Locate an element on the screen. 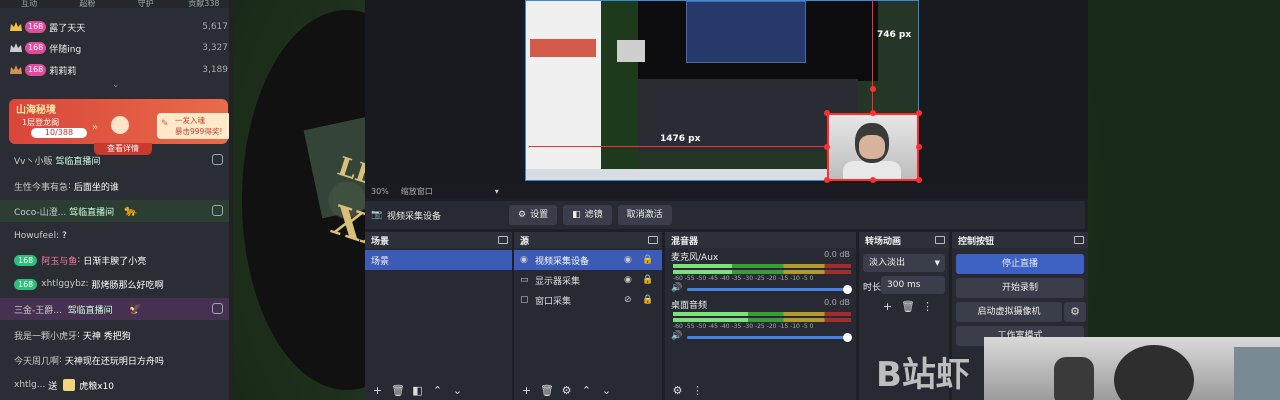  chevron-down-icon: ⌄ is located at coordinates (116, 85).